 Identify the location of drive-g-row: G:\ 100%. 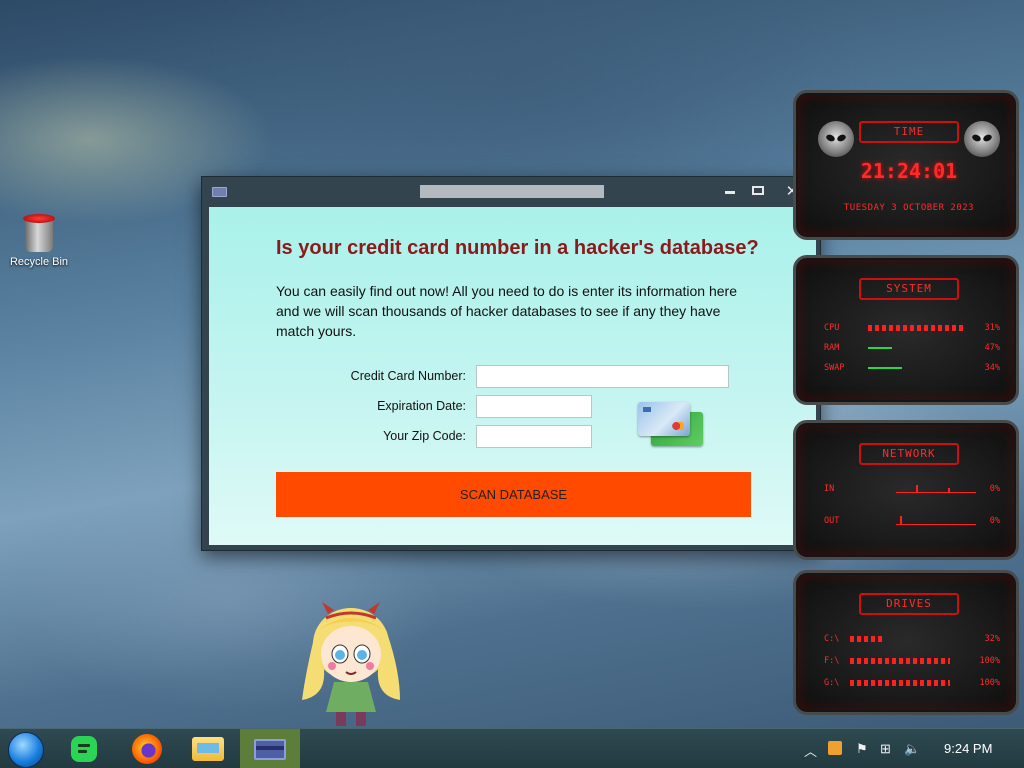
(912, 683).